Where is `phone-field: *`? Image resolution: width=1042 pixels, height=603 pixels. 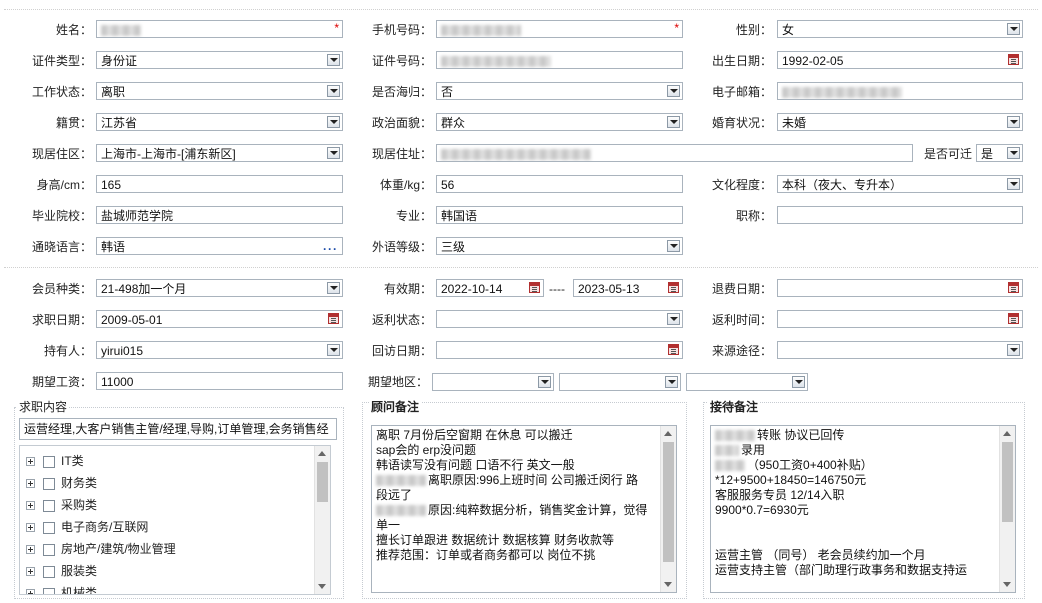
phone-field: * is located at coordinates (559, 29).